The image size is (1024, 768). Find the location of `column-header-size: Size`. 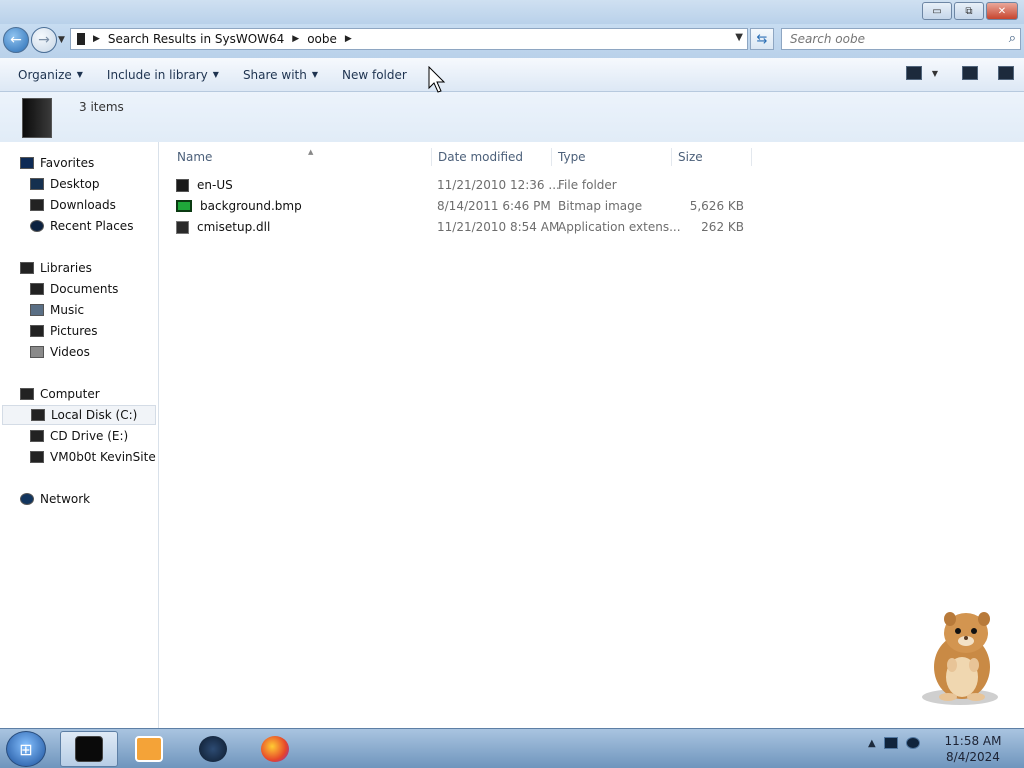

column-header-size: Size is located at coordinates (712, 157).